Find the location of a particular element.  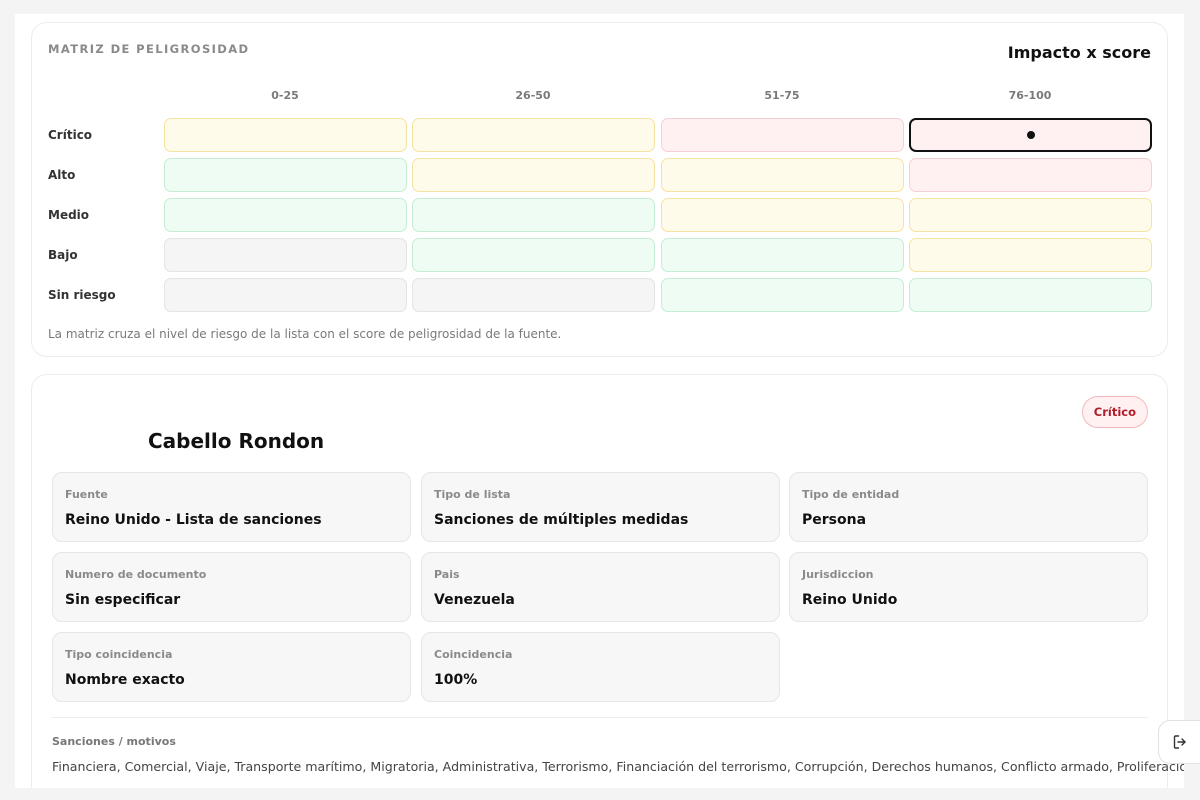

field-jurisdiccion: Jurisdiccion Reino Unido is located at coordinates (968, 587).